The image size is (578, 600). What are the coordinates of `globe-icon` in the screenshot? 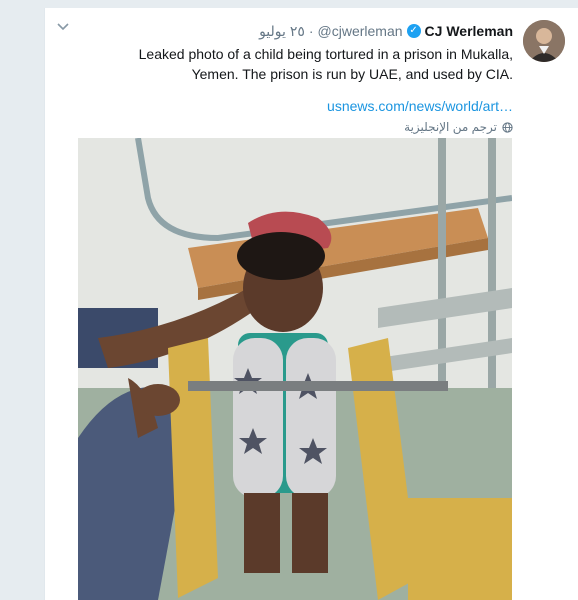 It's located at (507, 127).